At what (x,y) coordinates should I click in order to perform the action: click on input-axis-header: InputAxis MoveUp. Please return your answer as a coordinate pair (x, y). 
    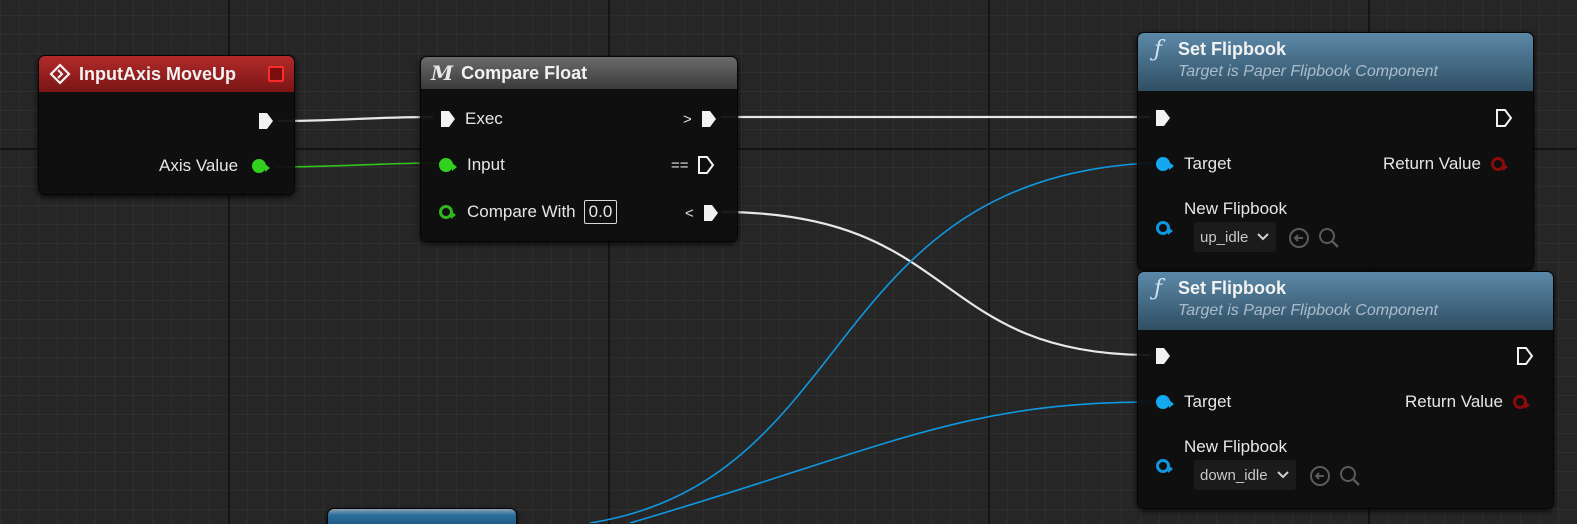
    Looking at the image, I should click on (166, 74).